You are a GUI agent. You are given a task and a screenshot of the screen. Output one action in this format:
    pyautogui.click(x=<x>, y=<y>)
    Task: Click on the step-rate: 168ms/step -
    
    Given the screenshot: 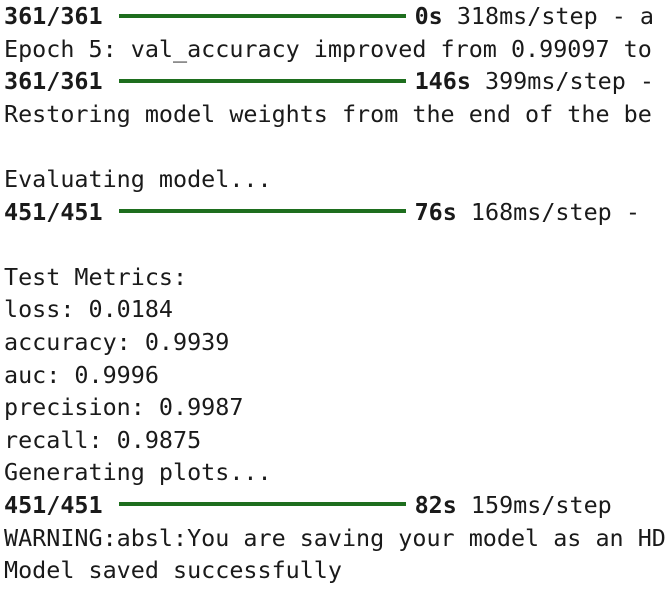 What is the action you would take?
    pyautogui.click(x=555, y=211)
    